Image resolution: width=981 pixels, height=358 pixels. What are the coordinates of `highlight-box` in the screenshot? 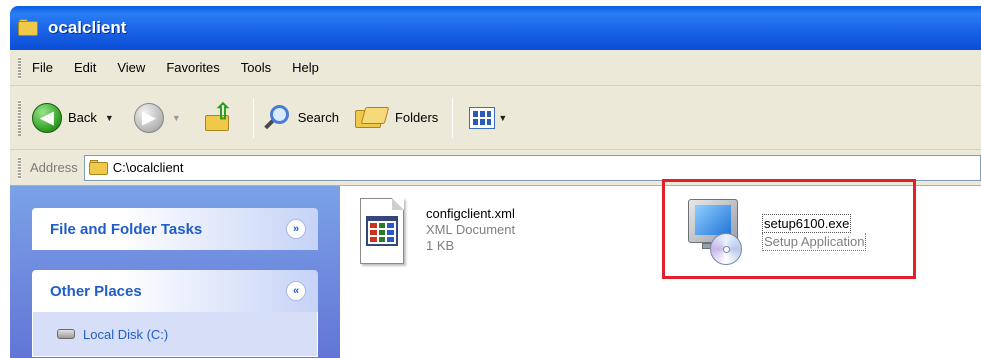 It's located at (789, 229).